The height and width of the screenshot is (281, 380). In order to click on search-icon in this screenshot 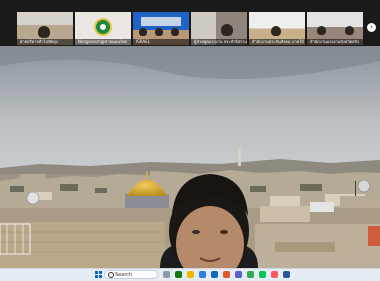, I will do `click(111, 275)`.